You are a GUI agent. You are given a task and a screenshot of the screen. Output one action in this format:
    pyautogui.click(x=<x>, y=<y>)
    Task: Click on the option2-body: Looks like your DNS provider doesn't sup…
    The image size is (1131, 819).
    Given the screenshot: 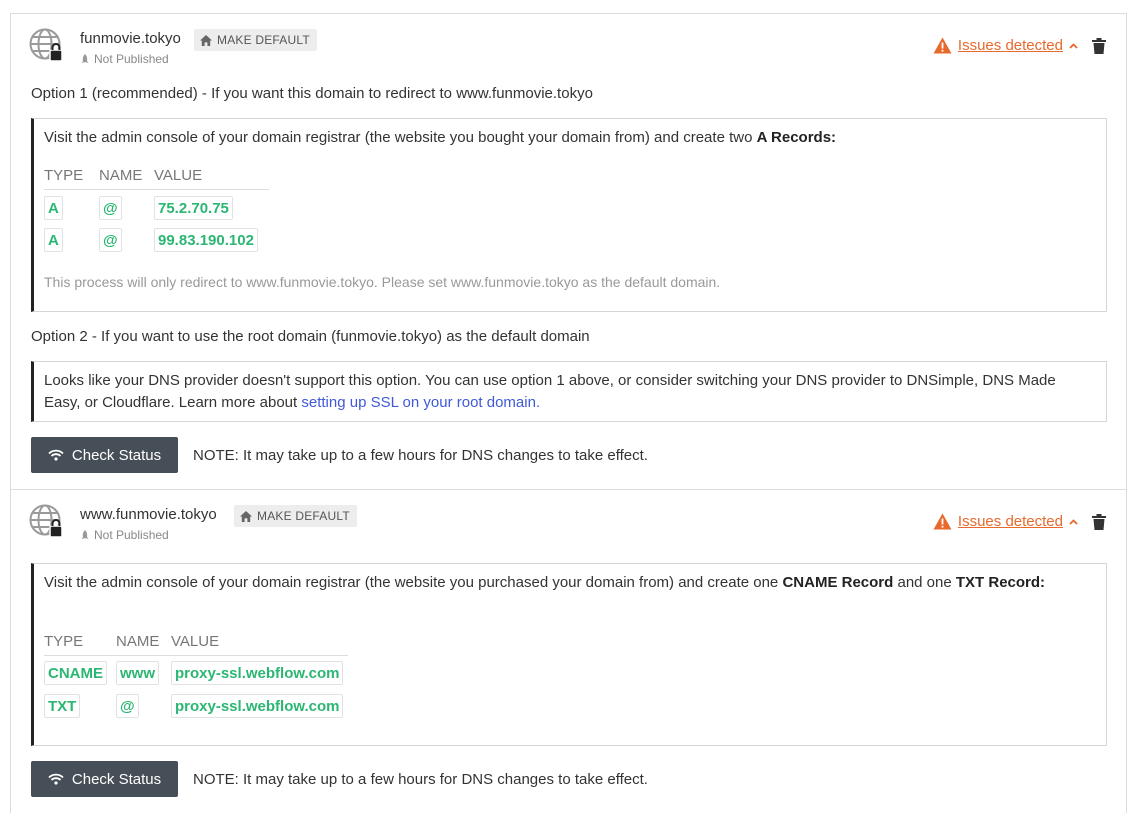 What is the action you would take?
    pyautogui.click(x=550, y=391)
    